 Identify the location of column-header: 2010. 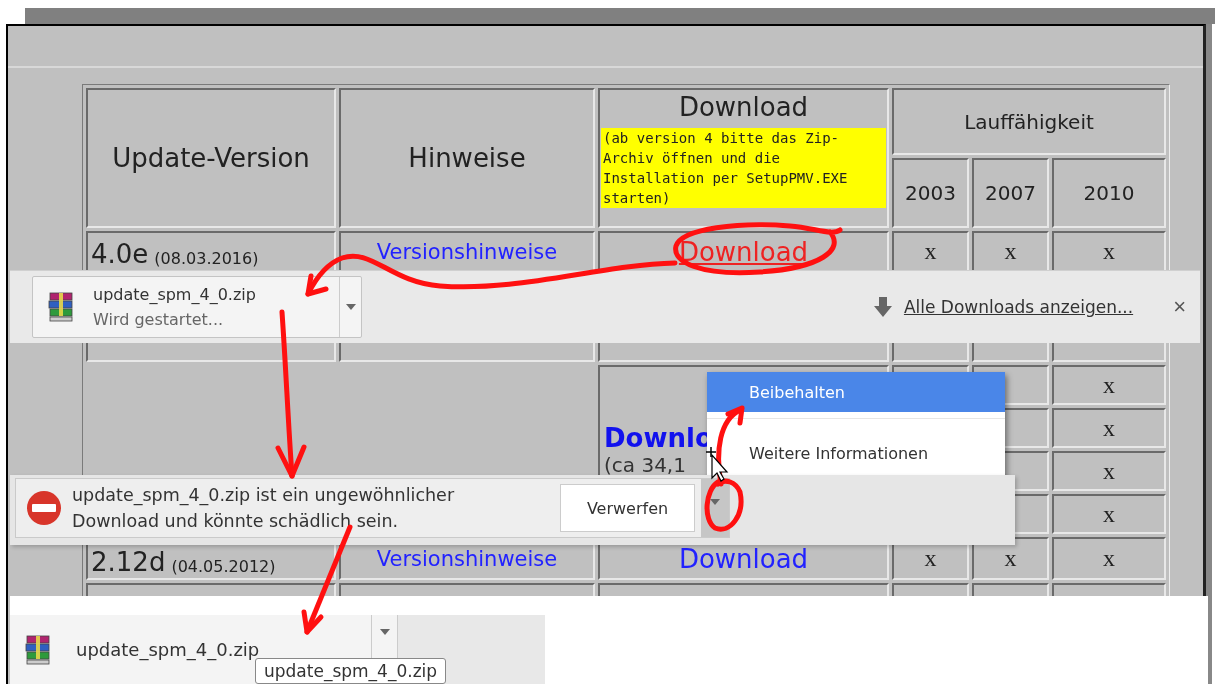
(1109, 193).